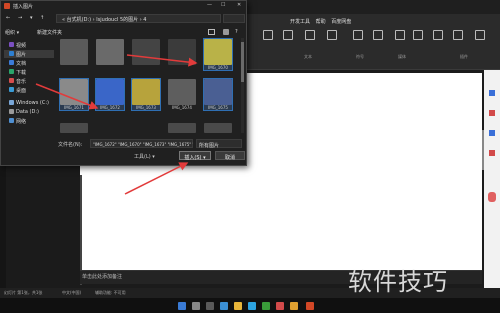 The width and height of the screenshot is (500, 313). Describe the element at coordinates (398, 282) in the screenshot. I see `watermark: 软件技巧` at that location.